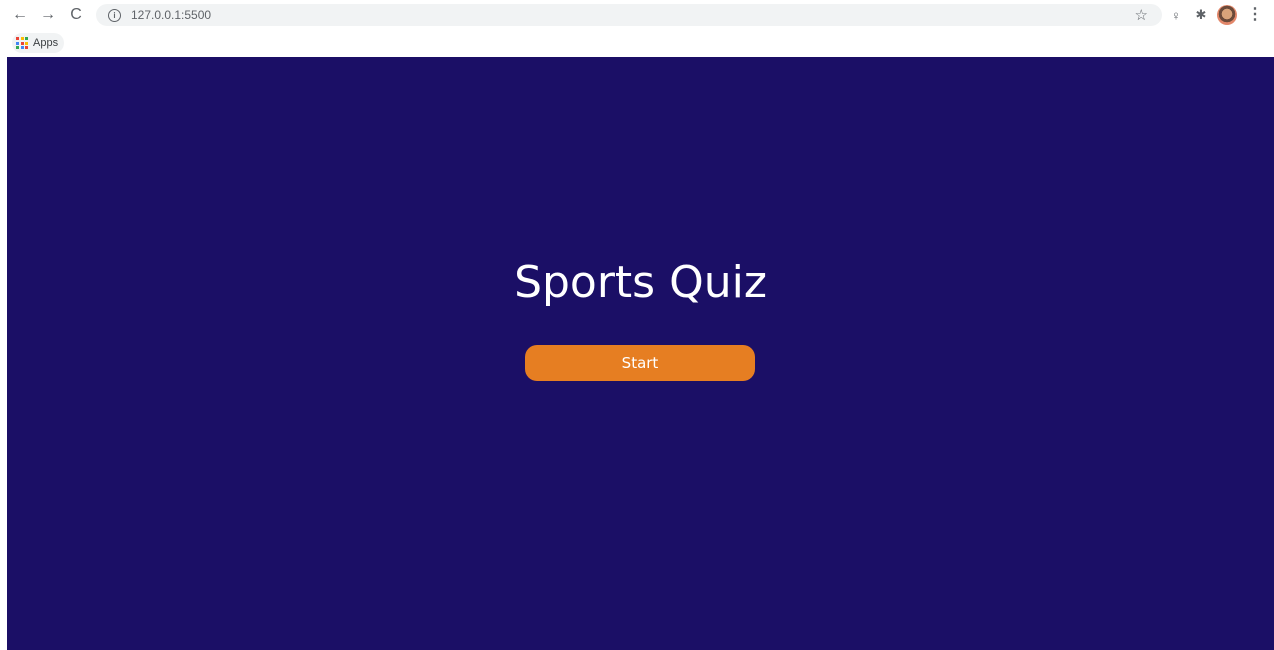  What do you see at coordinates (1227, 15) in the screenshot?
I see `profile-avatar` at bounding box center [1227, 15].